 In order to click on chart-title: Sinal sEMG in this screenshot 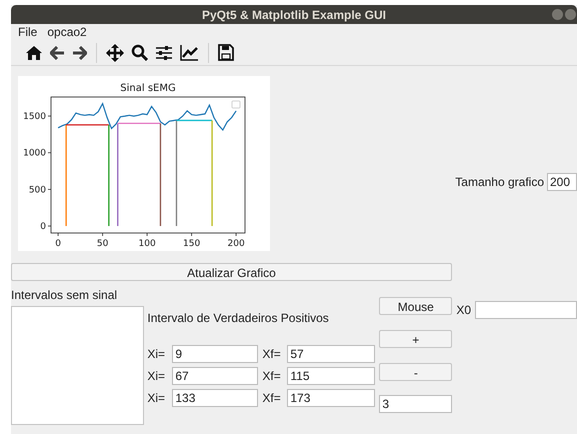, I will do `click(148, 88)`.